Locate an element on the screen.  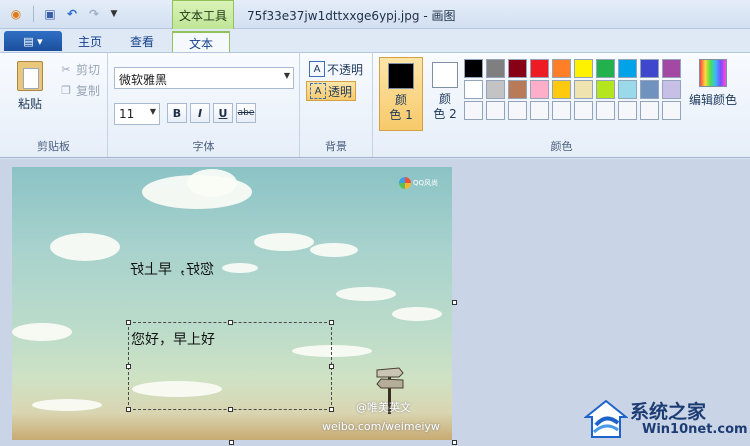
ribbon-tab-row: ▤ ▾ 主页 查看 文本 is located at coordinates (375, 41).